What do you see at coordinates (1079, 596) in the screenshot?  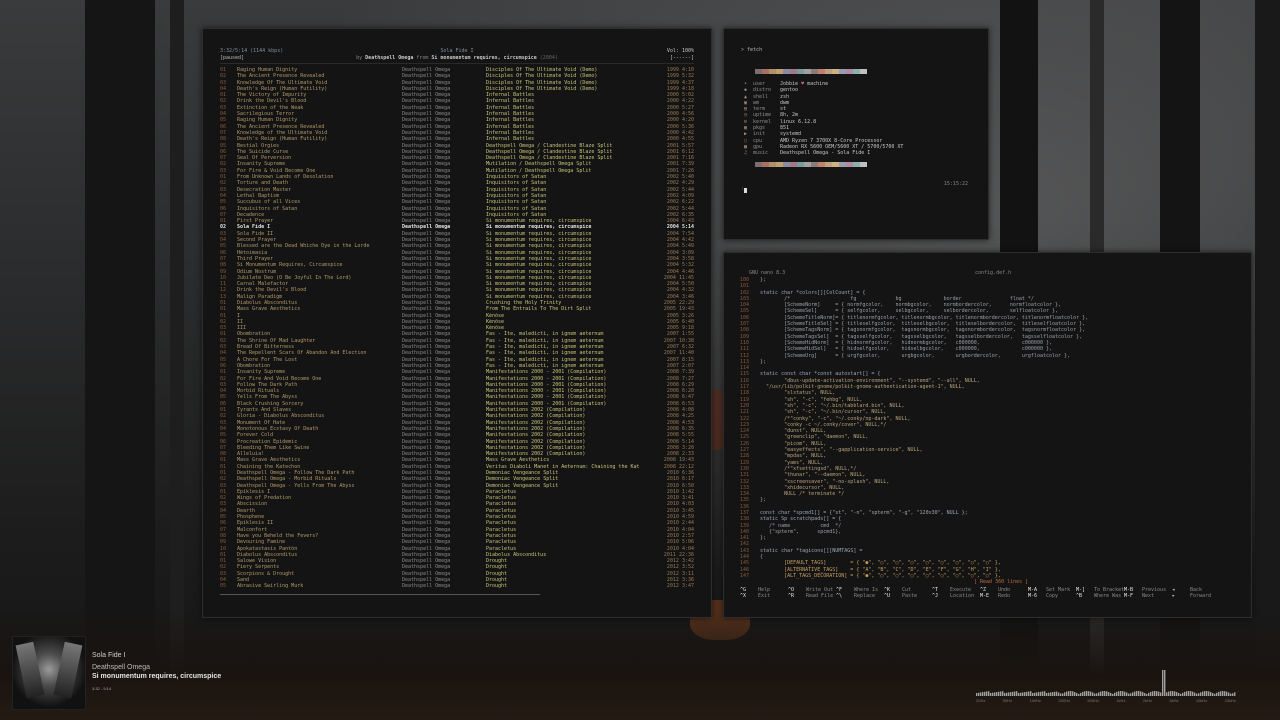 I see `help-key: ^B` at bounding box center [1079, 596].